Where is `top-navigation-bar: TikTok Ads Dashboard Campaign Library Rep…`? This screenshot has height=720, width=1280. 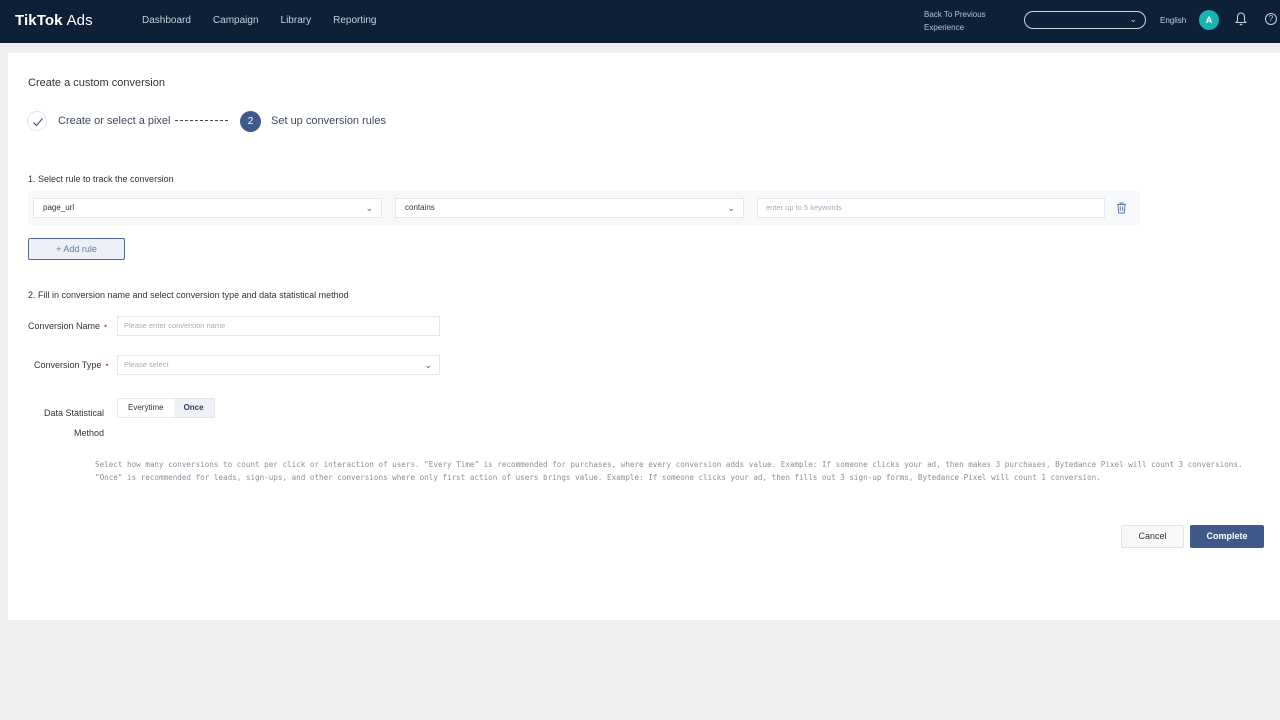
top-navigation-bar: TikTok Ads Dashboard Campaign Library Rep… is located at coordinates (640, 21).